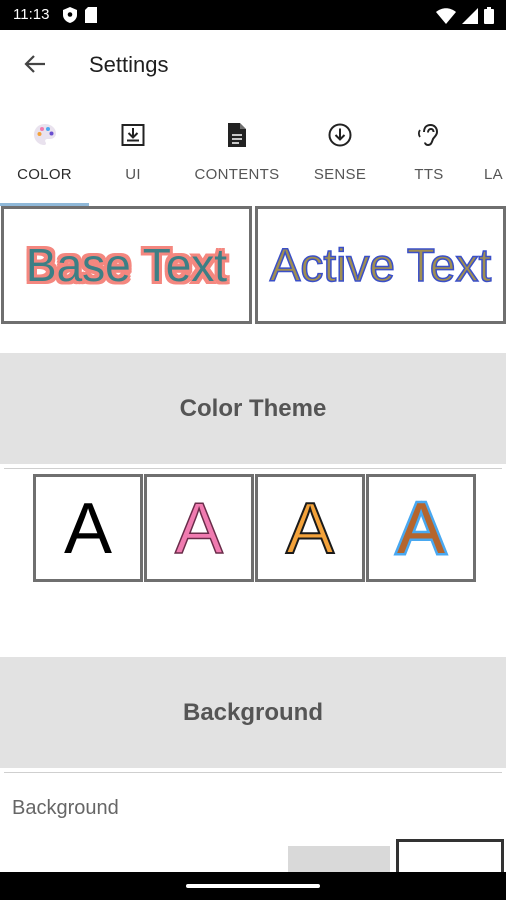  I want to click on tab-tts: TTS, so click(429, 154).